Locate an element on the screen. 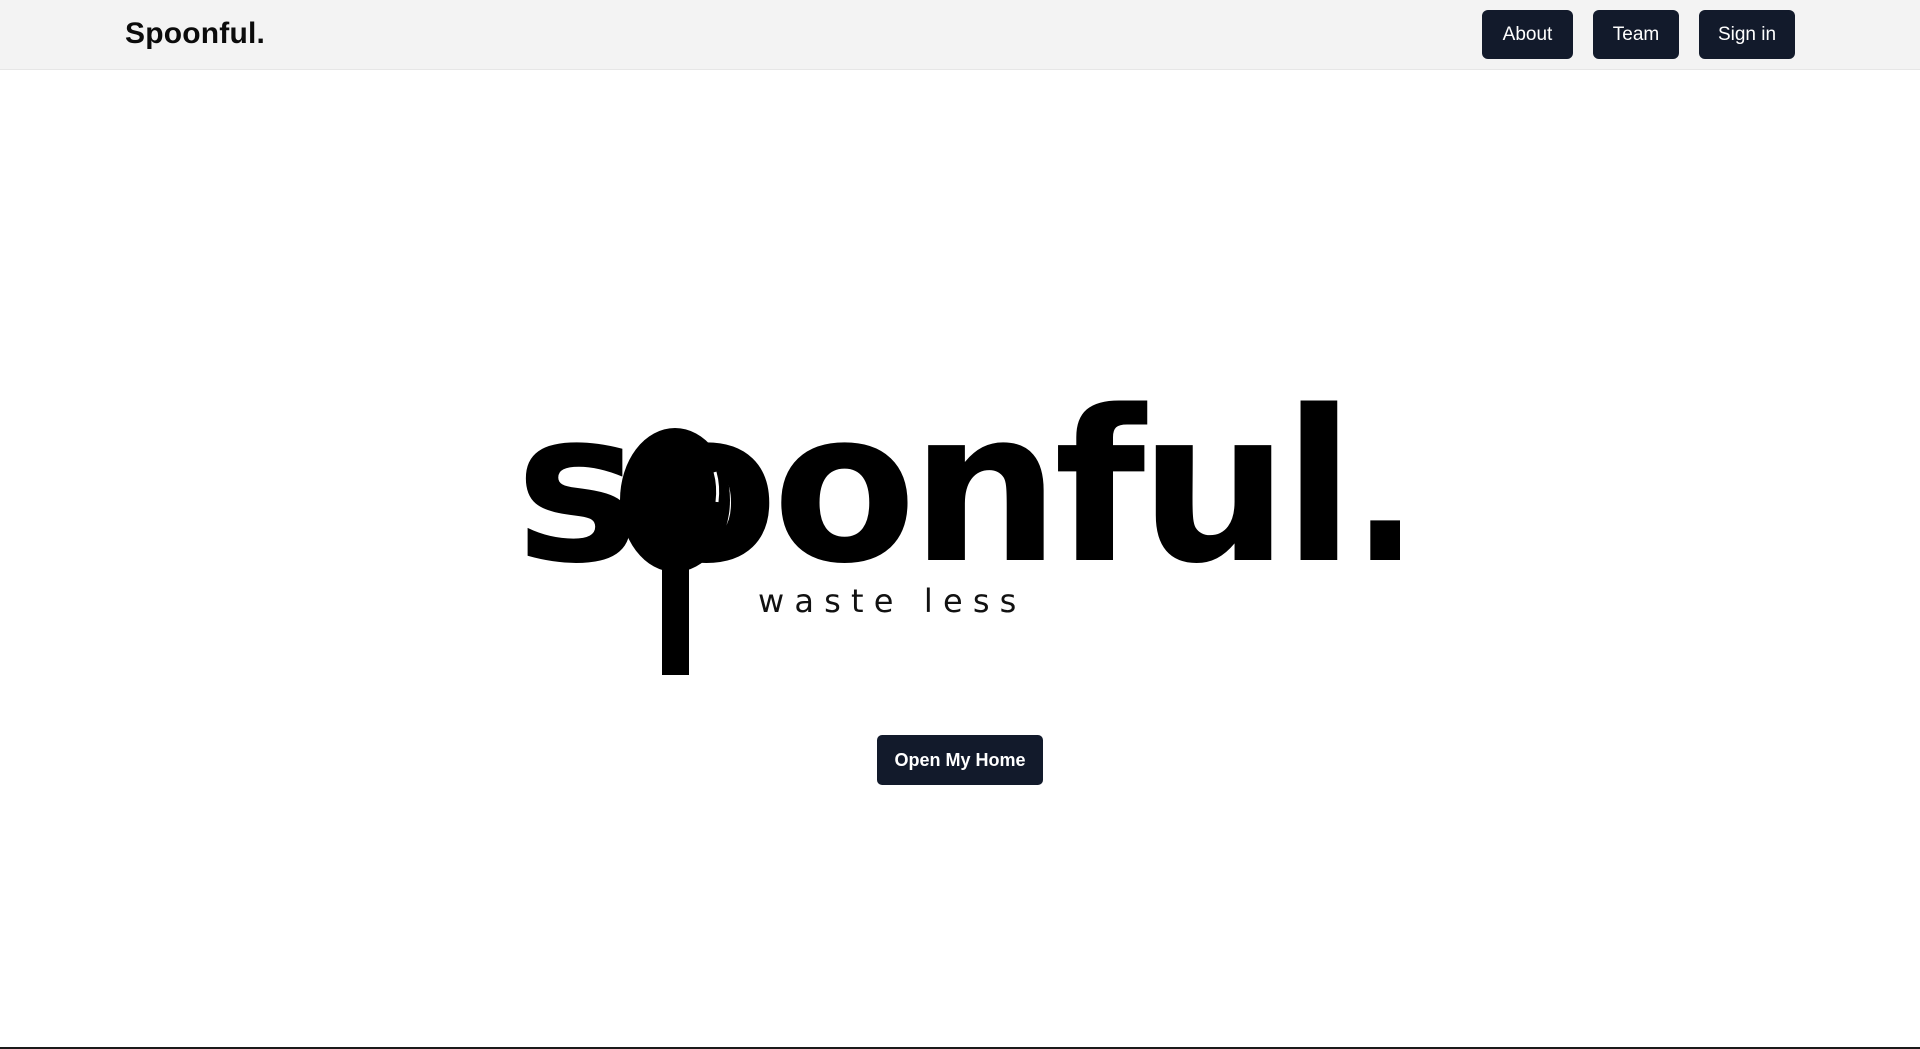 The width and height of the screenshot is (1920, 1049). about-button: About is located at coordinates (1527, 34).